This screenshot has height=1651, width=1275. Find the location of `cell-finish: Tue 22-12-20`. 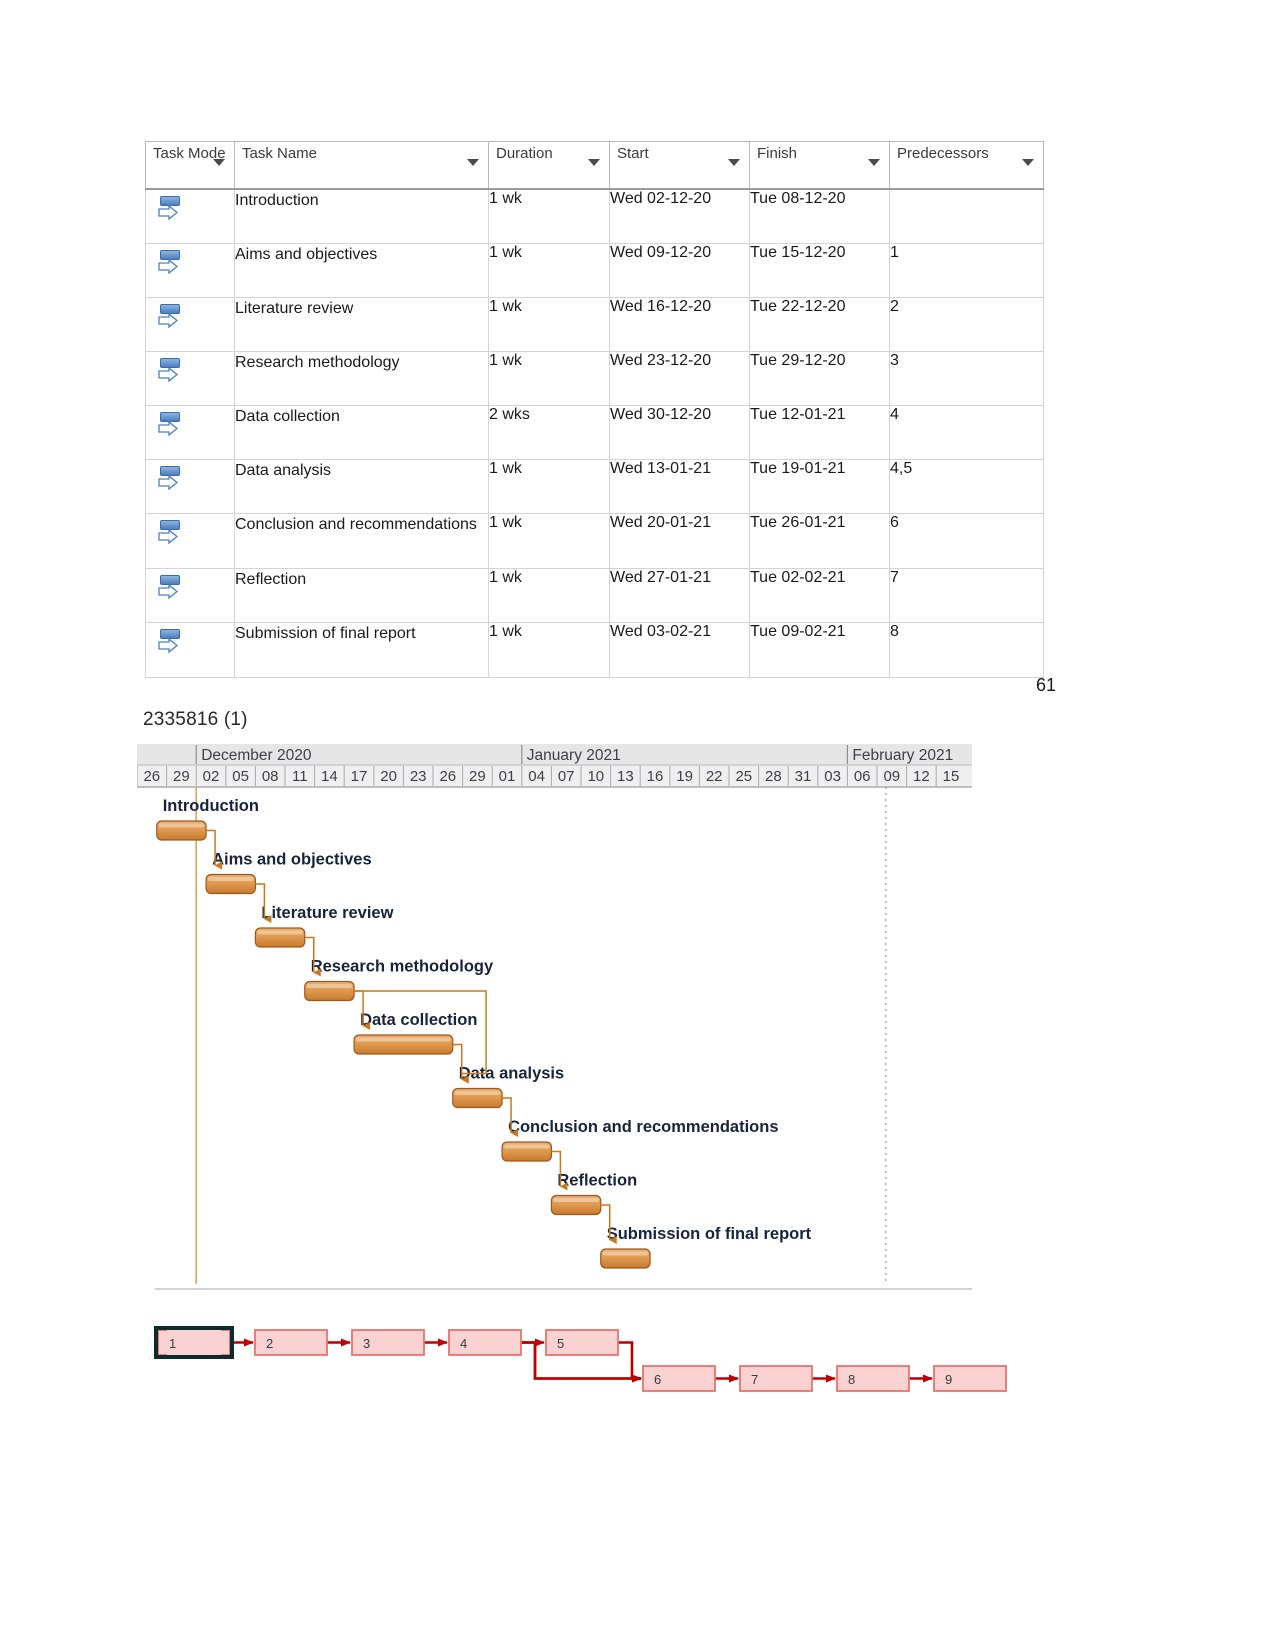

cell-finish: Tue 22-12-20 is located at coordinates (819, 324).